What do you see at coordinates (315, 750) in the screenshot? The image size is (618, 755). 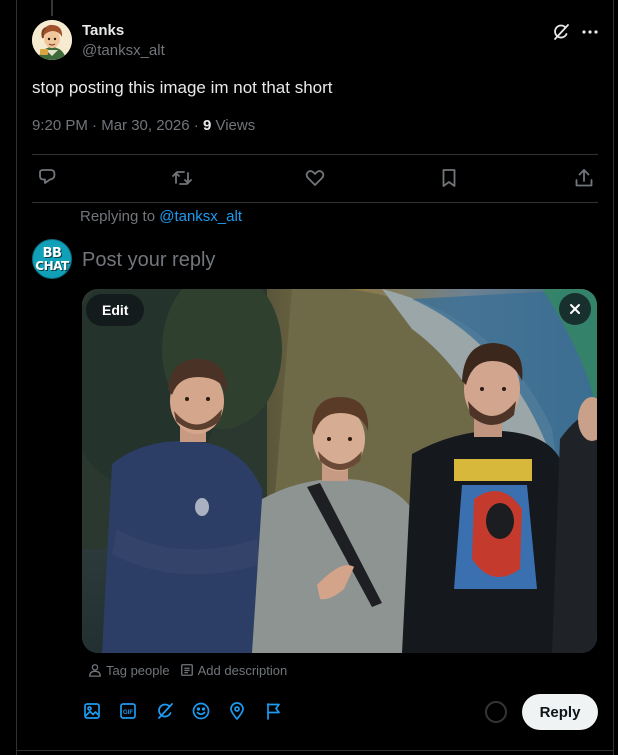 I see `timeline-border-bottom` at bounding box center [315, 750].